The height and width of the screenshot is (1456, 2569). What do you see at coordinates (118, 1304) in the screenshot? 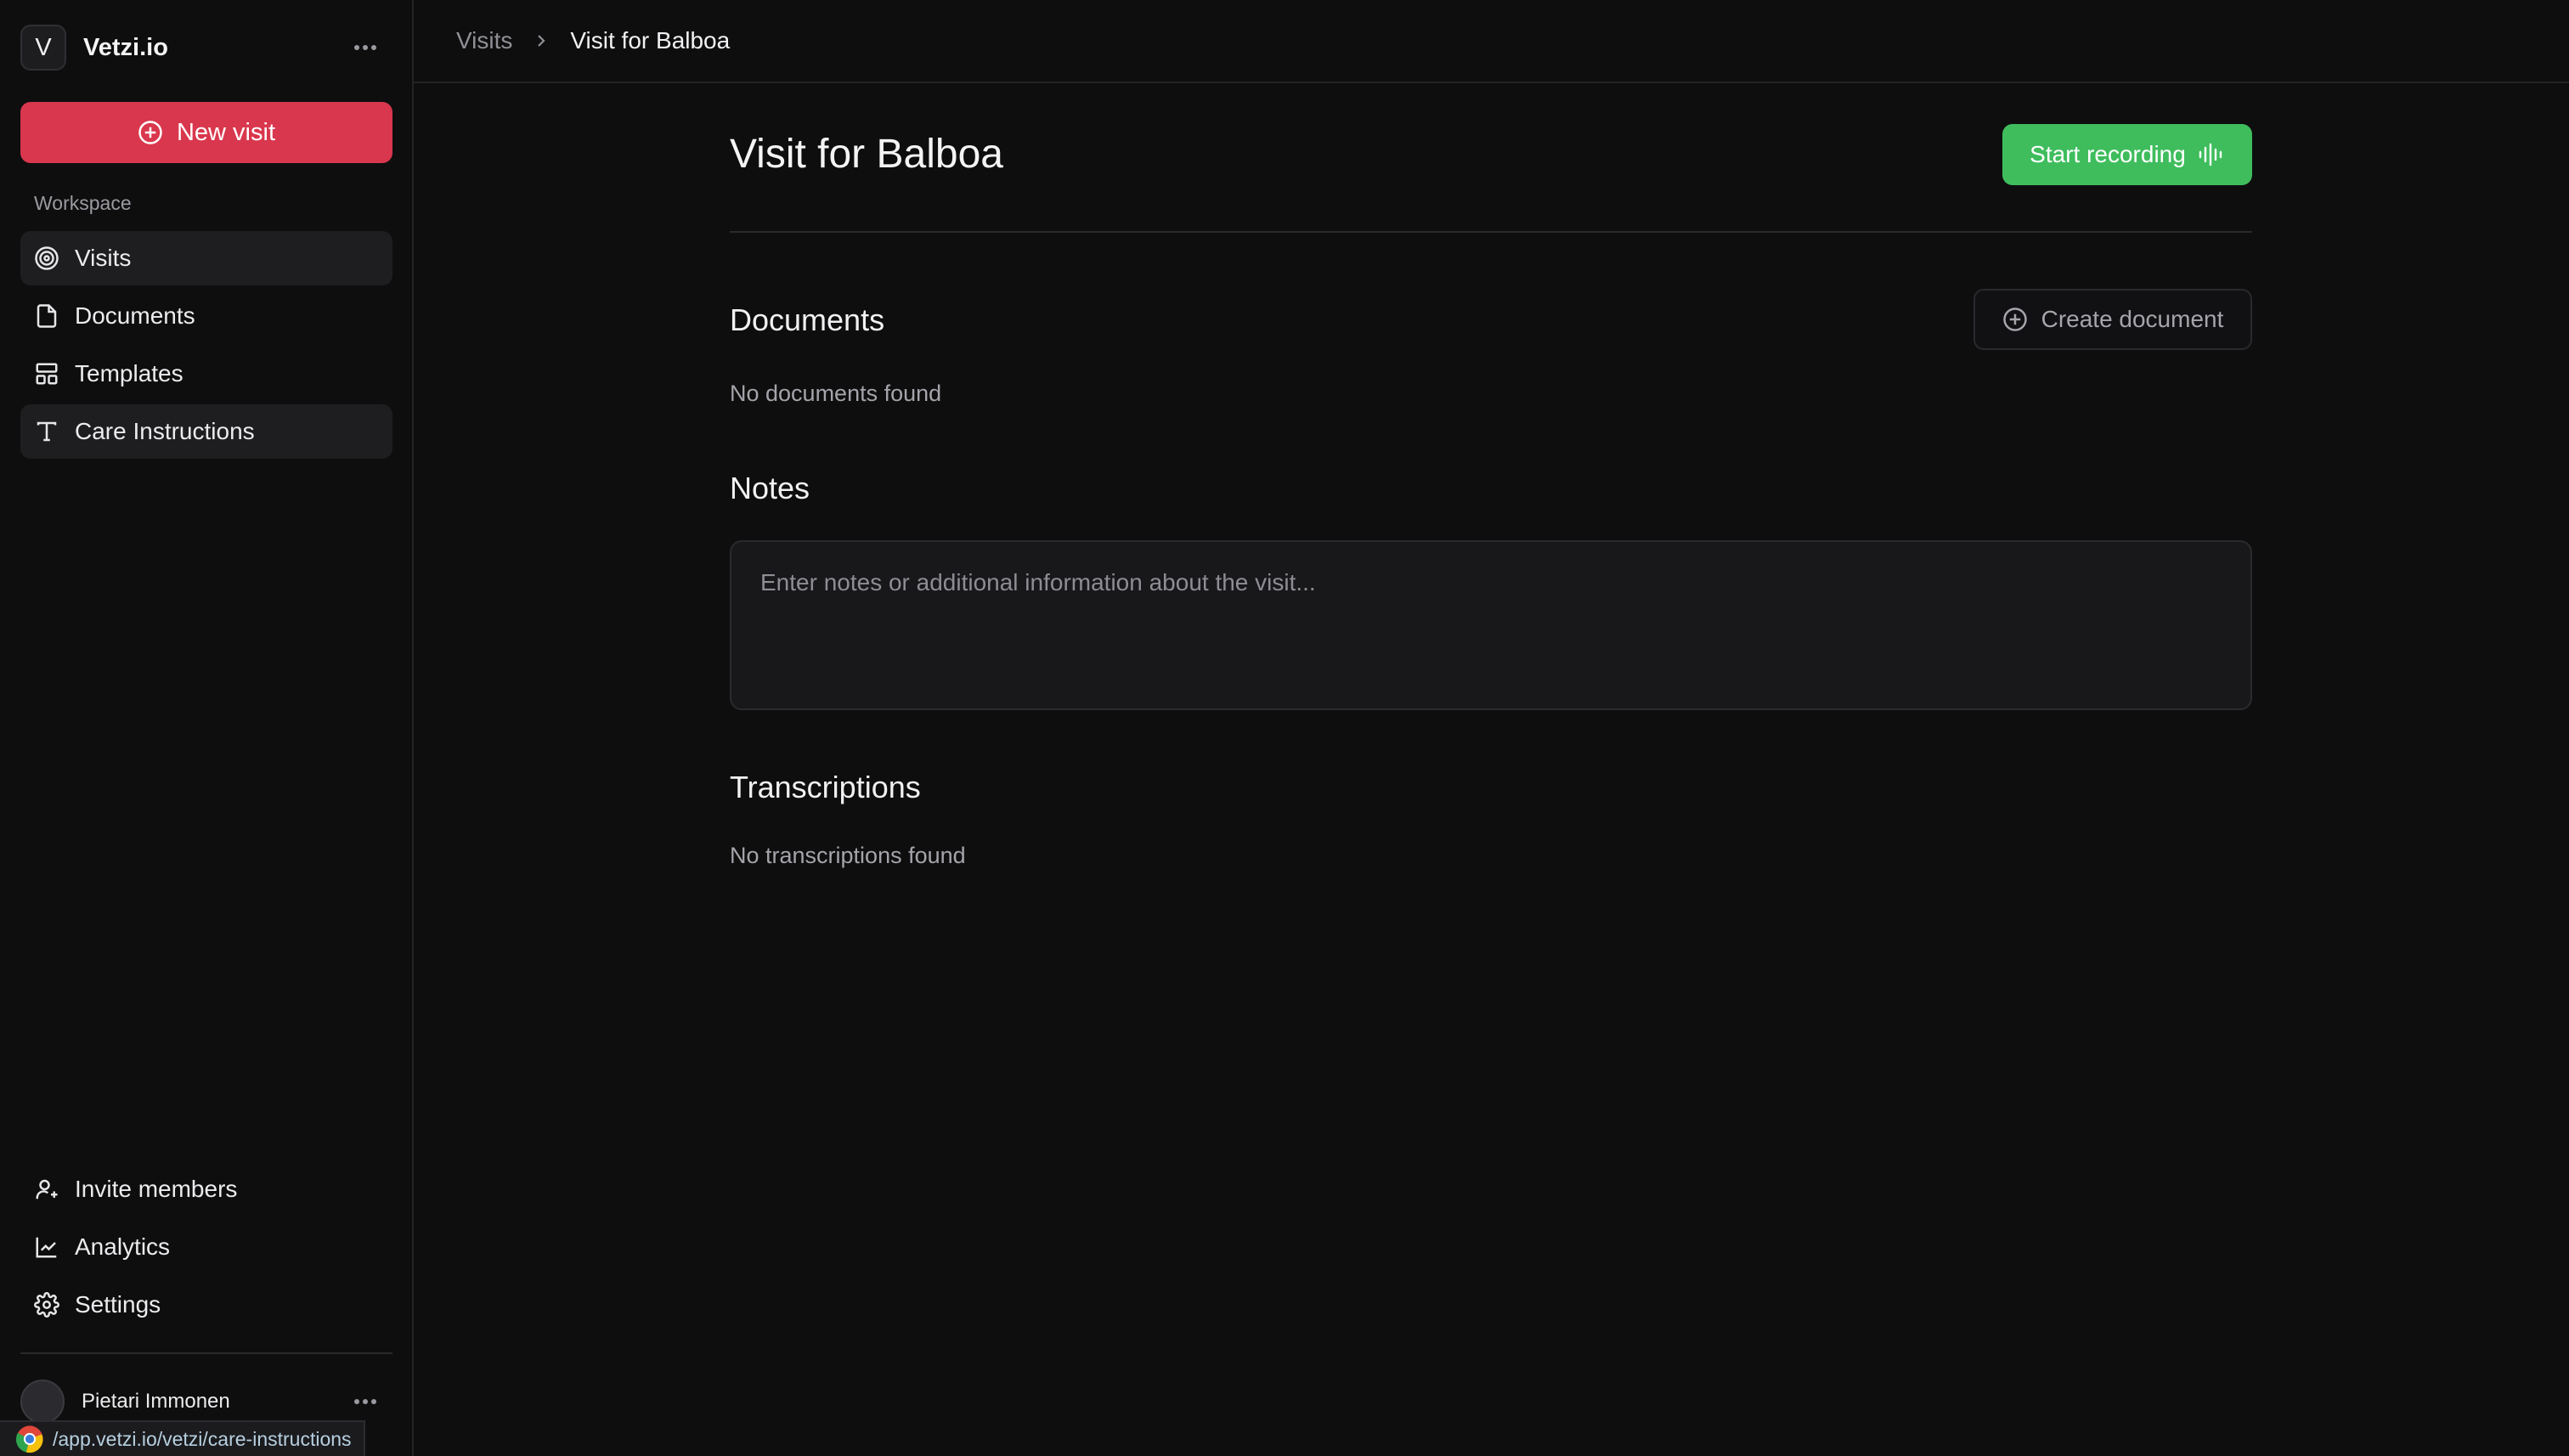
I see `sidebar-item-label: Settings` at bounding box center [118, 1304].